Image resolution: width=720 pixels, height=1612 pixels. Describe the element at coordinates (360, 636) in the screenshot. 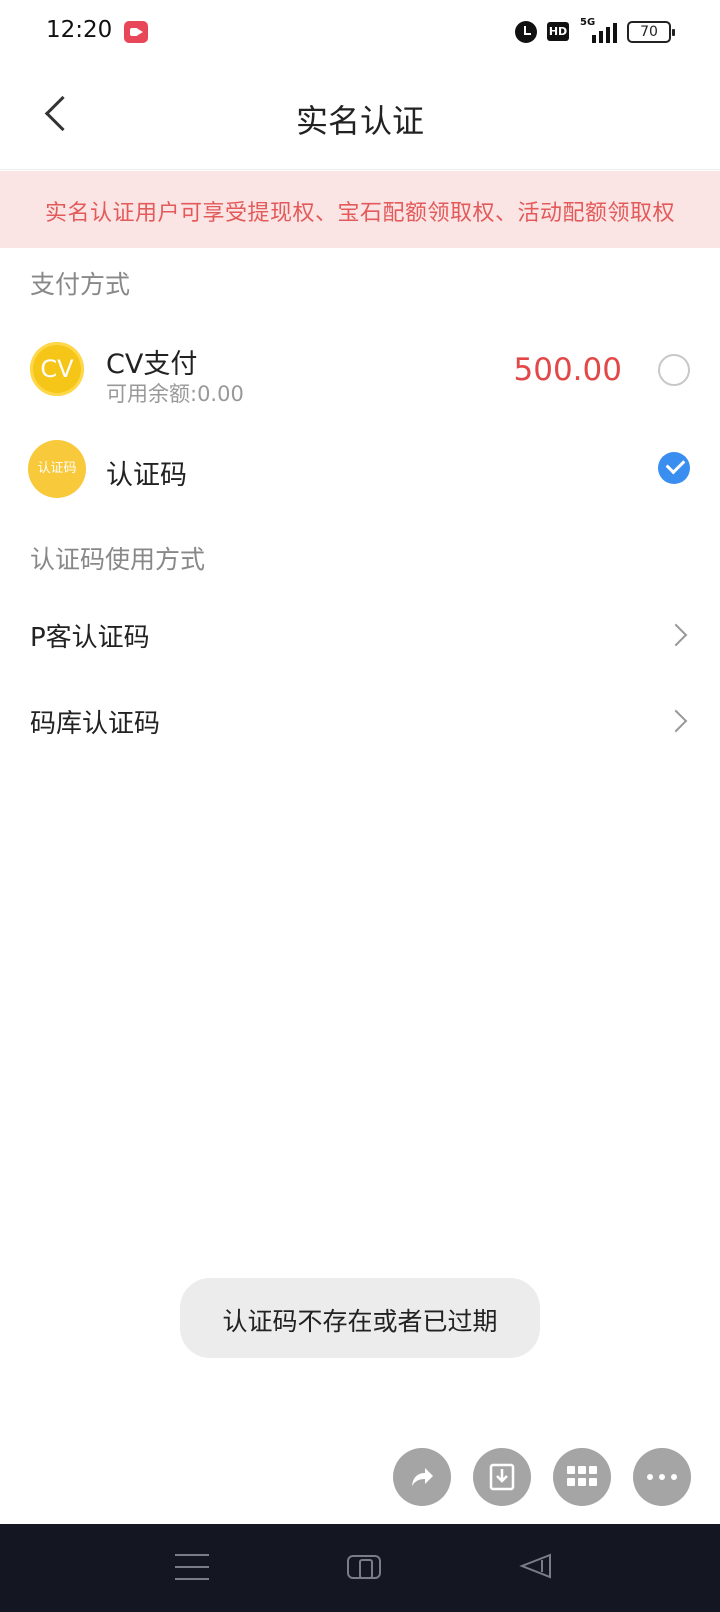

I see `code-method-item-pke: P客认证码` at that location.